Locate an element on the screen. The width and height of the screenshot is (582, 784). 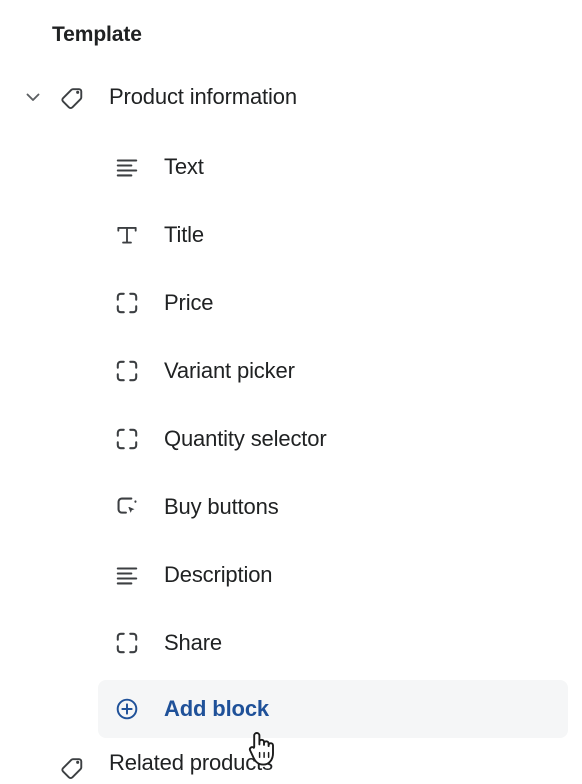
circle-plus-icon is located at coordinates (127, 709).